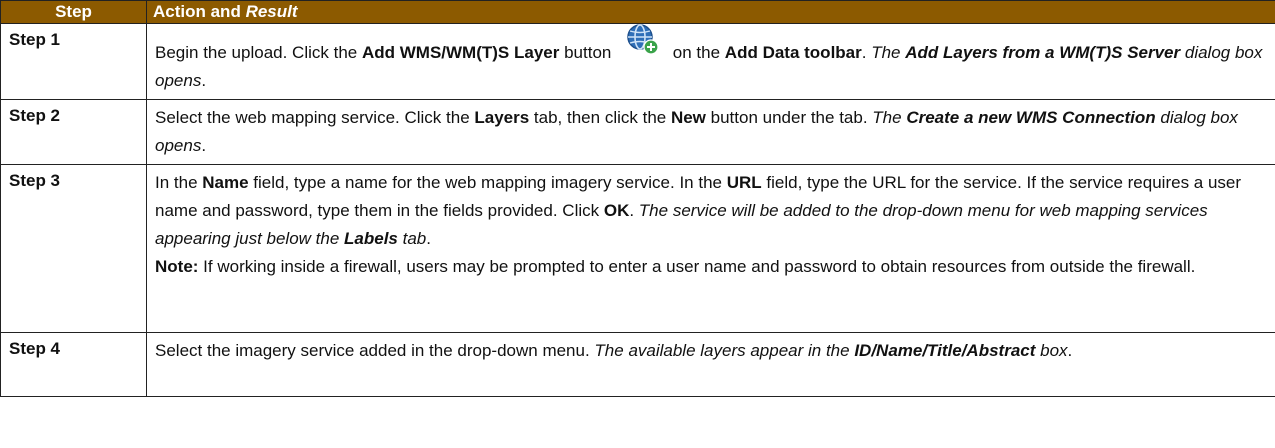 The height and width of the screenshot is (448, 1275). What do you see at coordinates (642, 39) in the screenshot?
I see `add-wms-layer-icon` at bounding box center [642, 39].